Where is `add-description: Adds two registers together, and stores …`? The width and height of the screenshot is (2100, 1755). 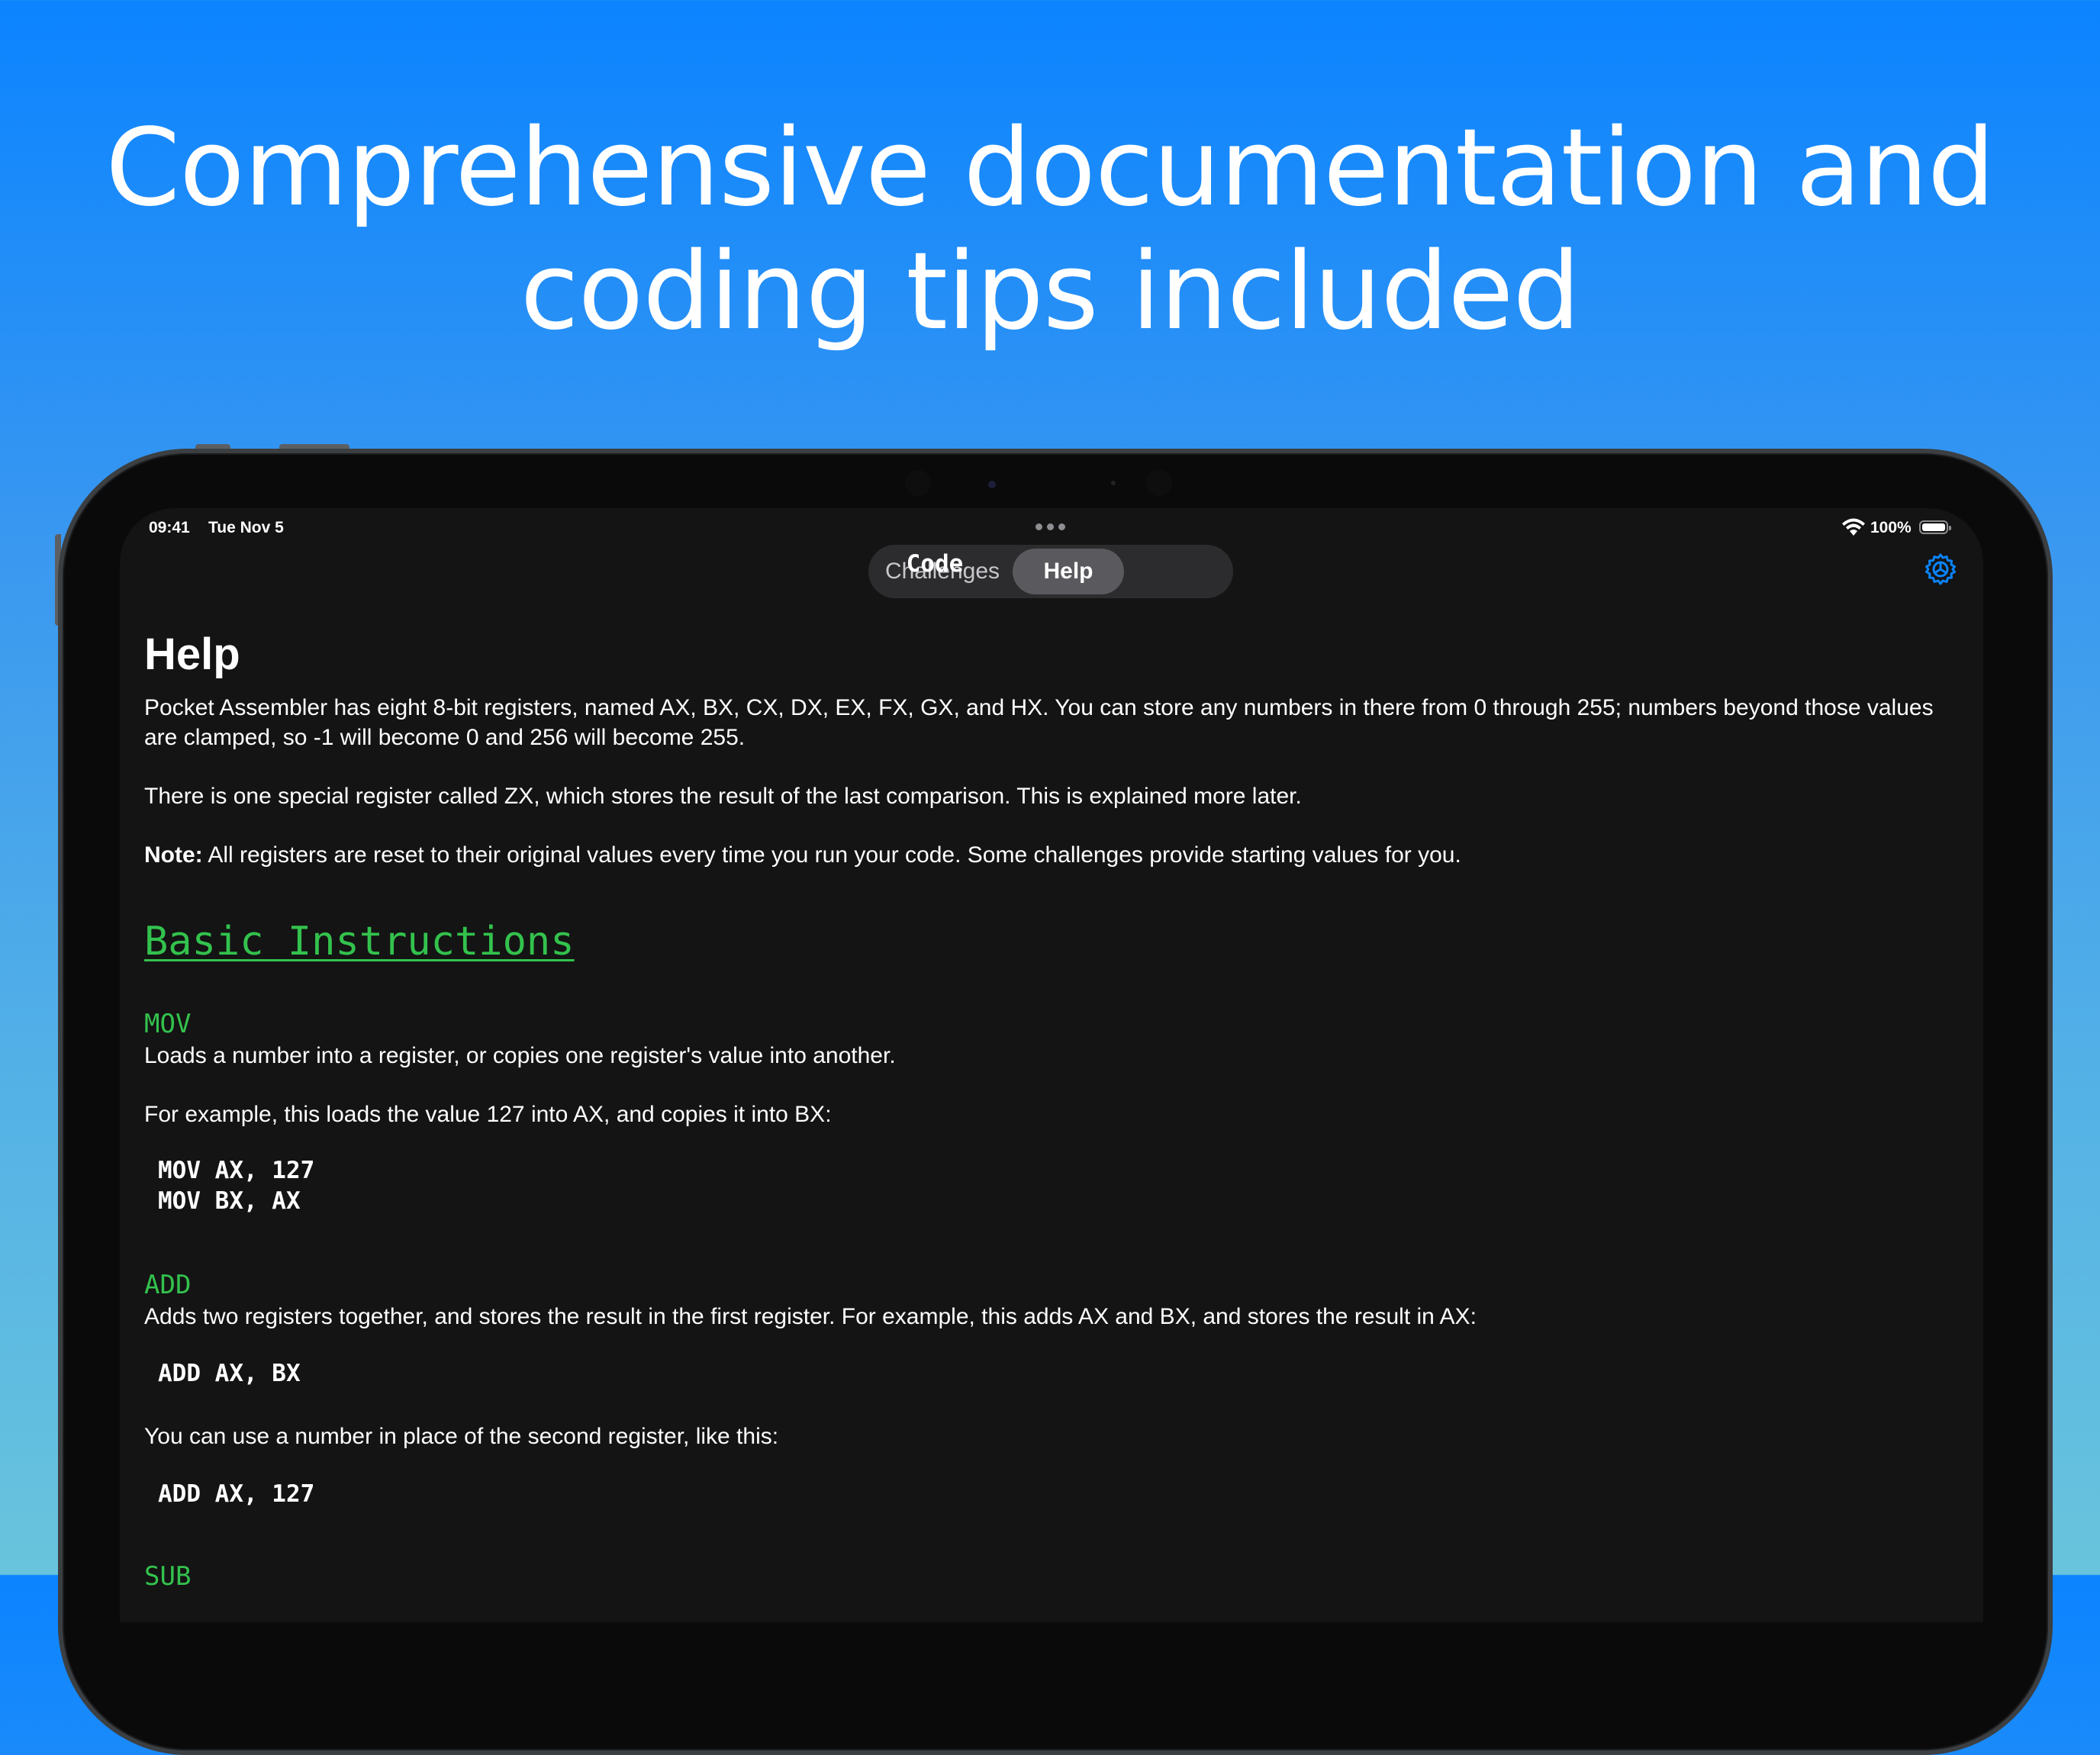
add-description: Adds two registers together, and stores … is located at coordinates (811, 1316).